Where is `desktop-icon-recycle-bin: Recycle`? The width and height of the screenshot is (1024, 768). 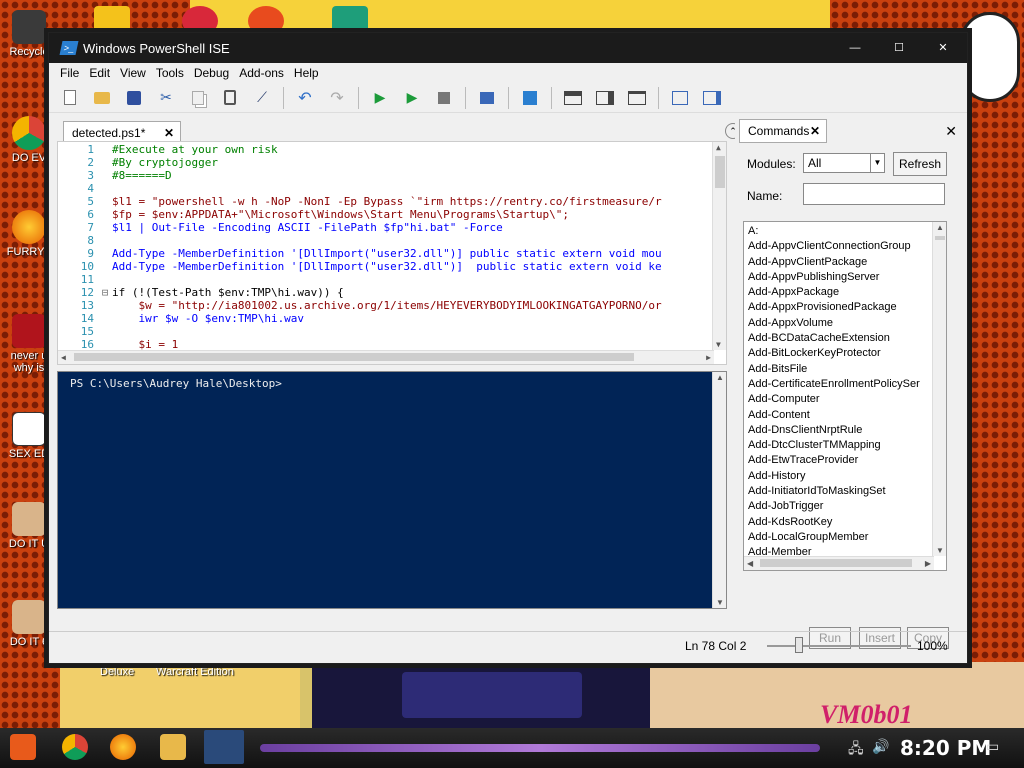
desktop-icon-recycle-bin: Recycle is located at coordinates (29, 34).